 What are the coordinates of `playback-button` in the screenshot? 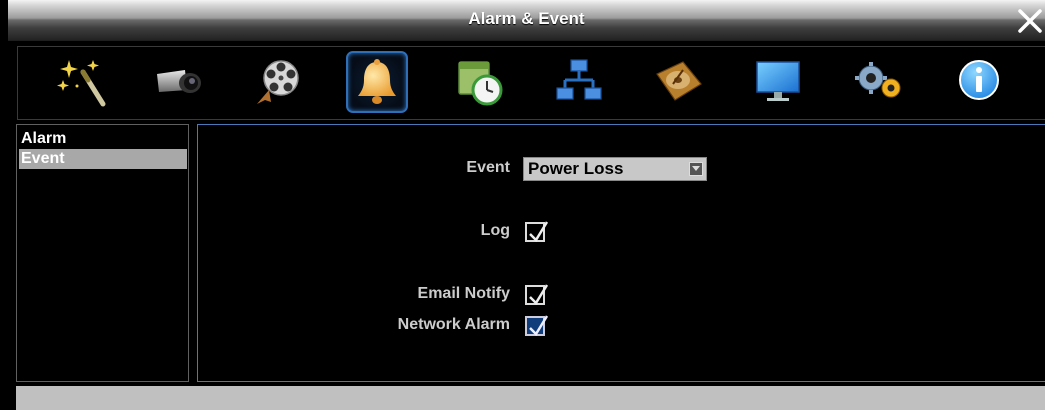 It's located at (279, 82).